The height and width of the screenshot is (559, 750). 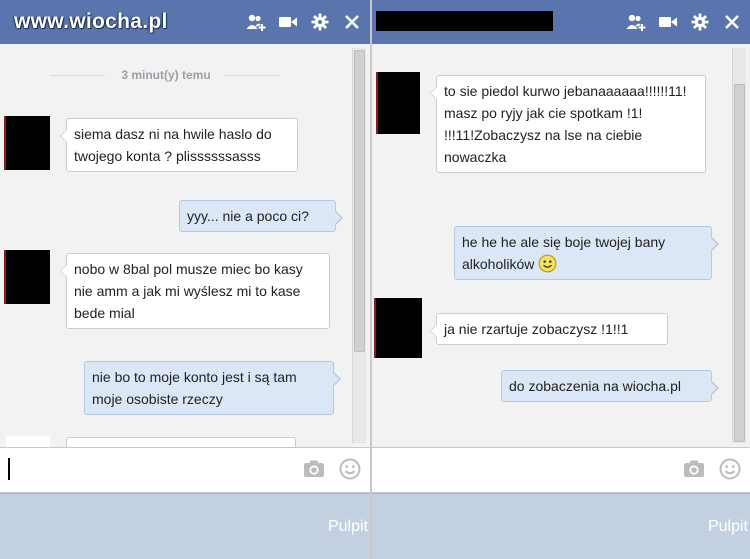 What do you see at coordinates (181, 442) in the screenshot?
I see `message-bubble-incoming` at bounding box center [181, 442].